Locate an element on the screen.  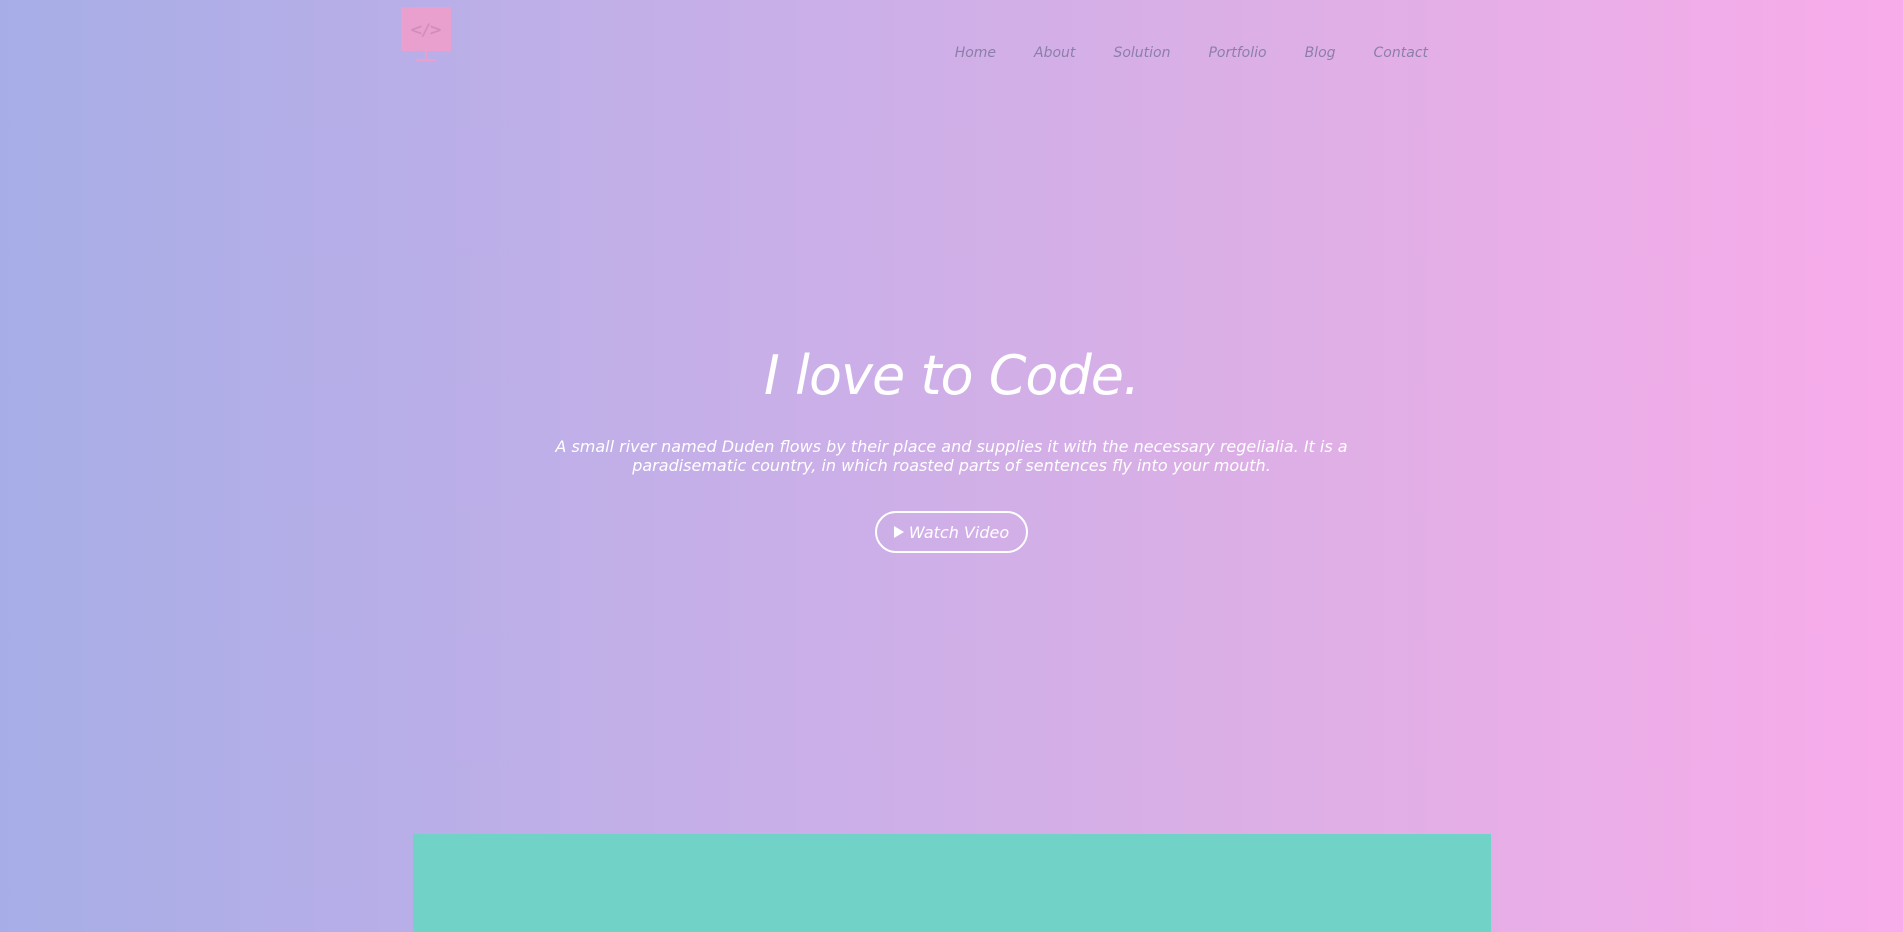
logo: </> is located at coordinates (426, 35).